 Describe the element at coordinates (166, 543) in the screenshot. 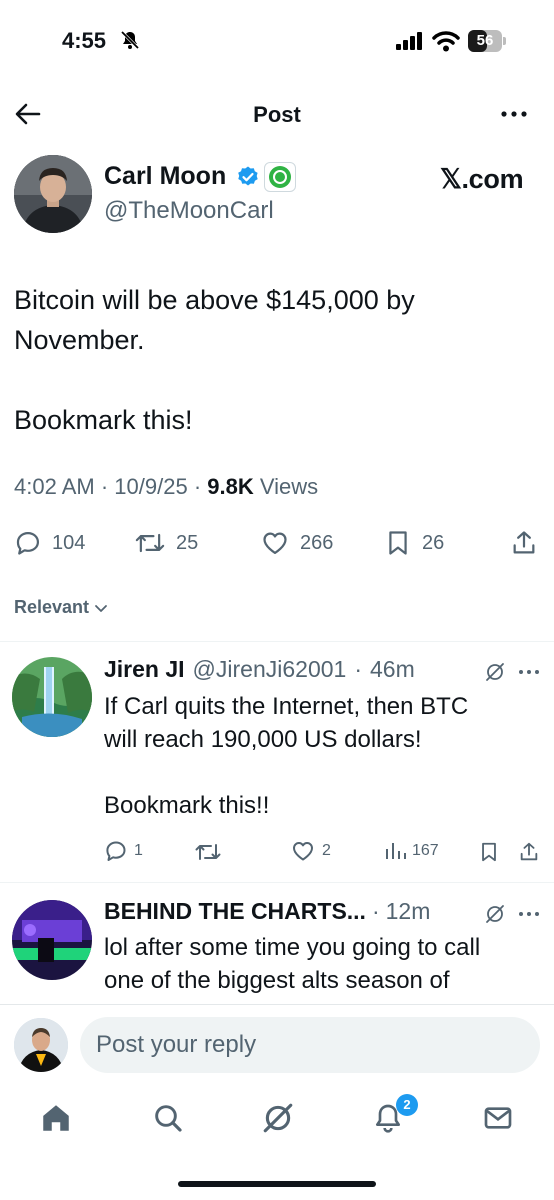

I see `repost-button: 25` at that location.